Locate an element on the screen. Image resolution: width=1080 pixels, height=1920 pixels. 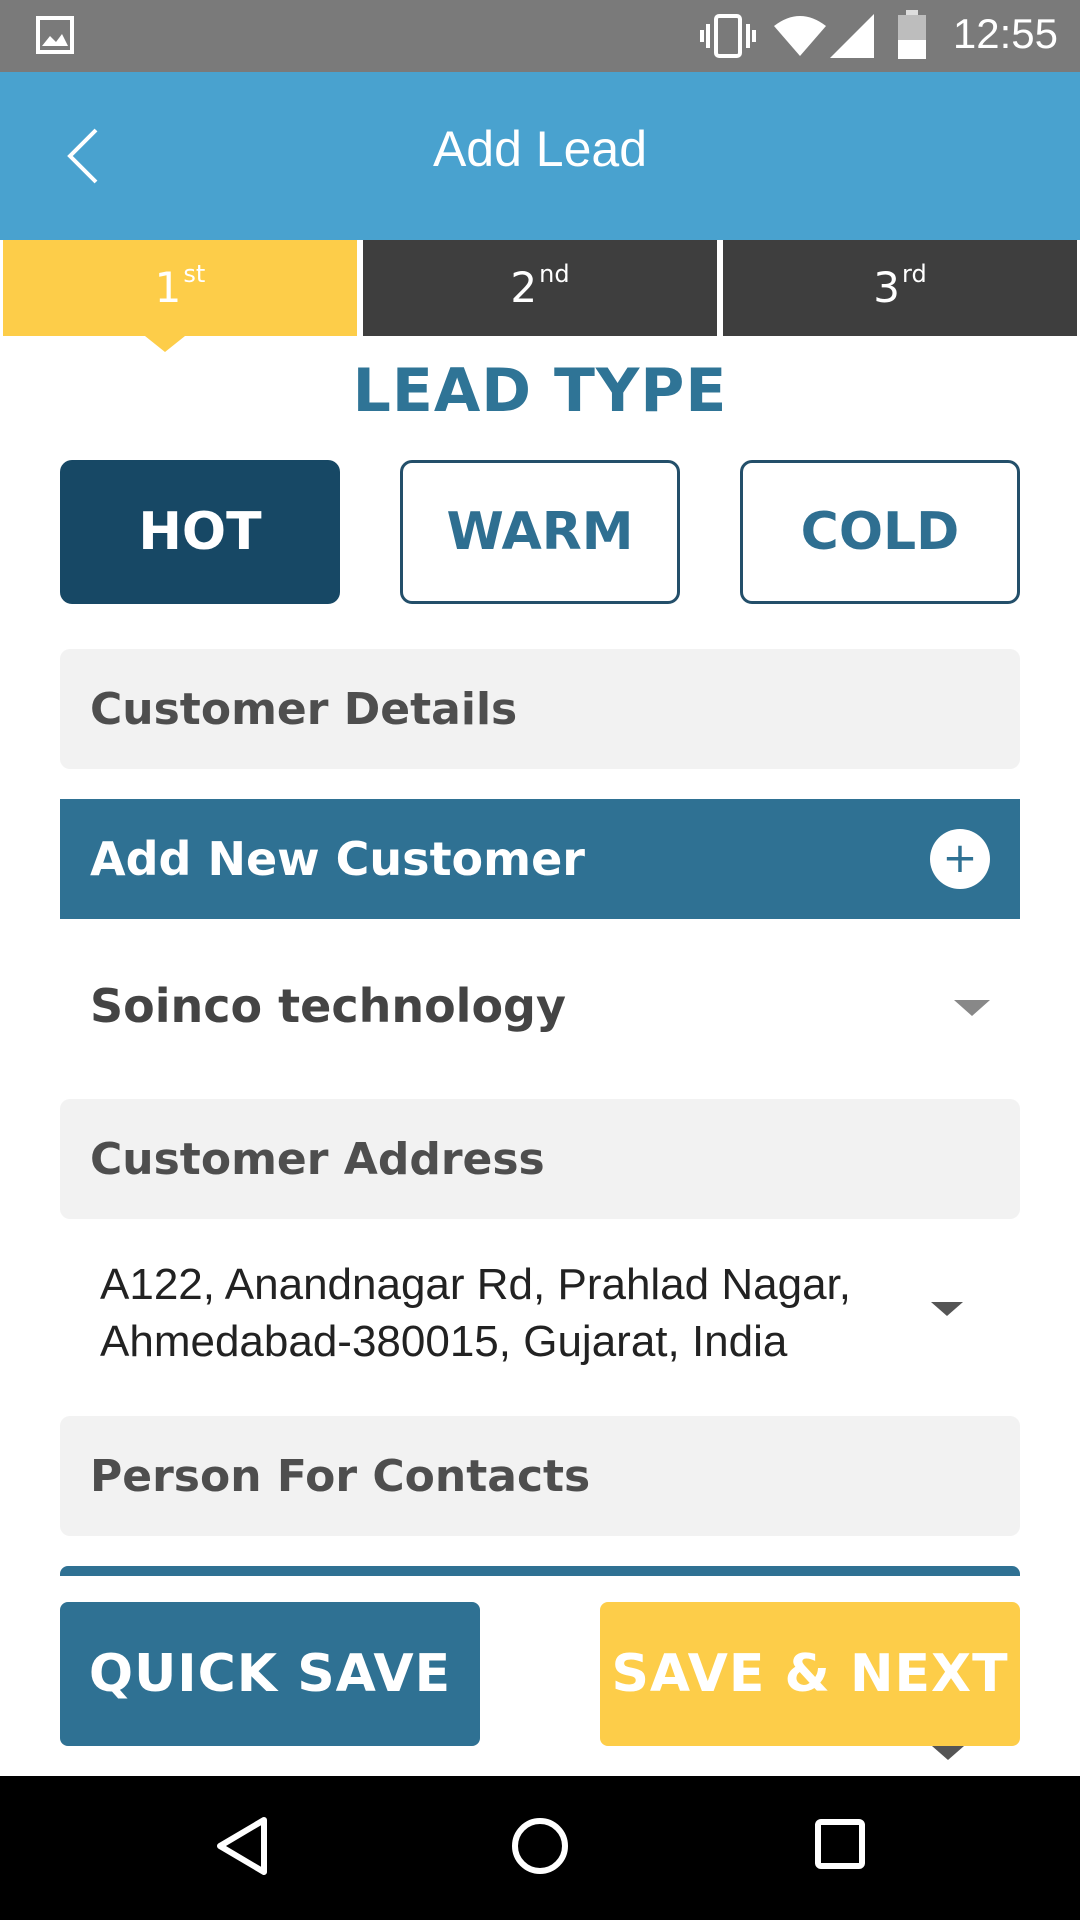
step-1-suffix: st is located at coordinates (194, 274).